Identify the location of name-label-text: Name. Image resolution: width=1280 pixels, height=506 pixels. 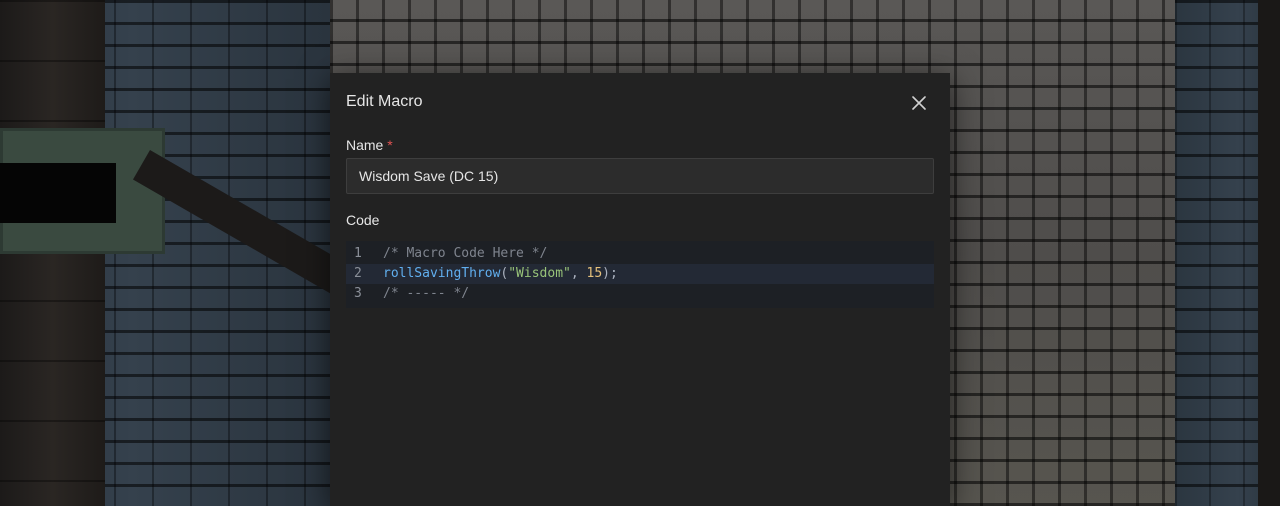
(365, 145).